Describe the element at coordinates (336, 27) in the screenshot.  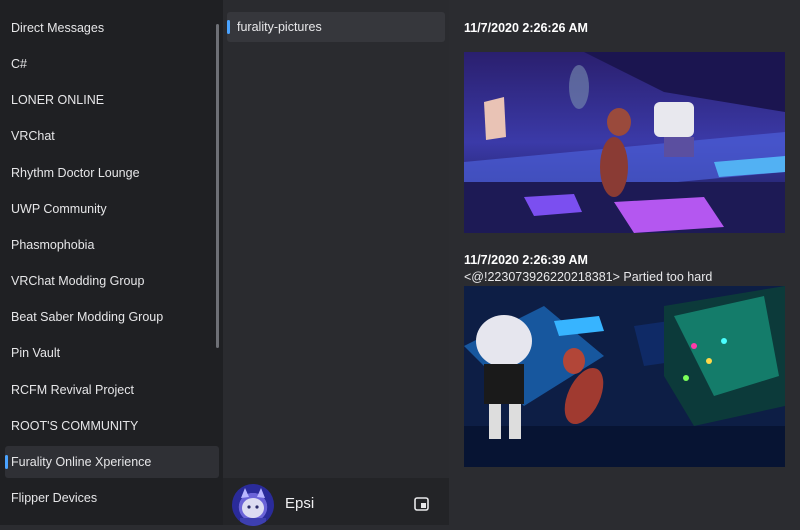
I see `channel-item-furality-pictures: furality-pictures` at that location.